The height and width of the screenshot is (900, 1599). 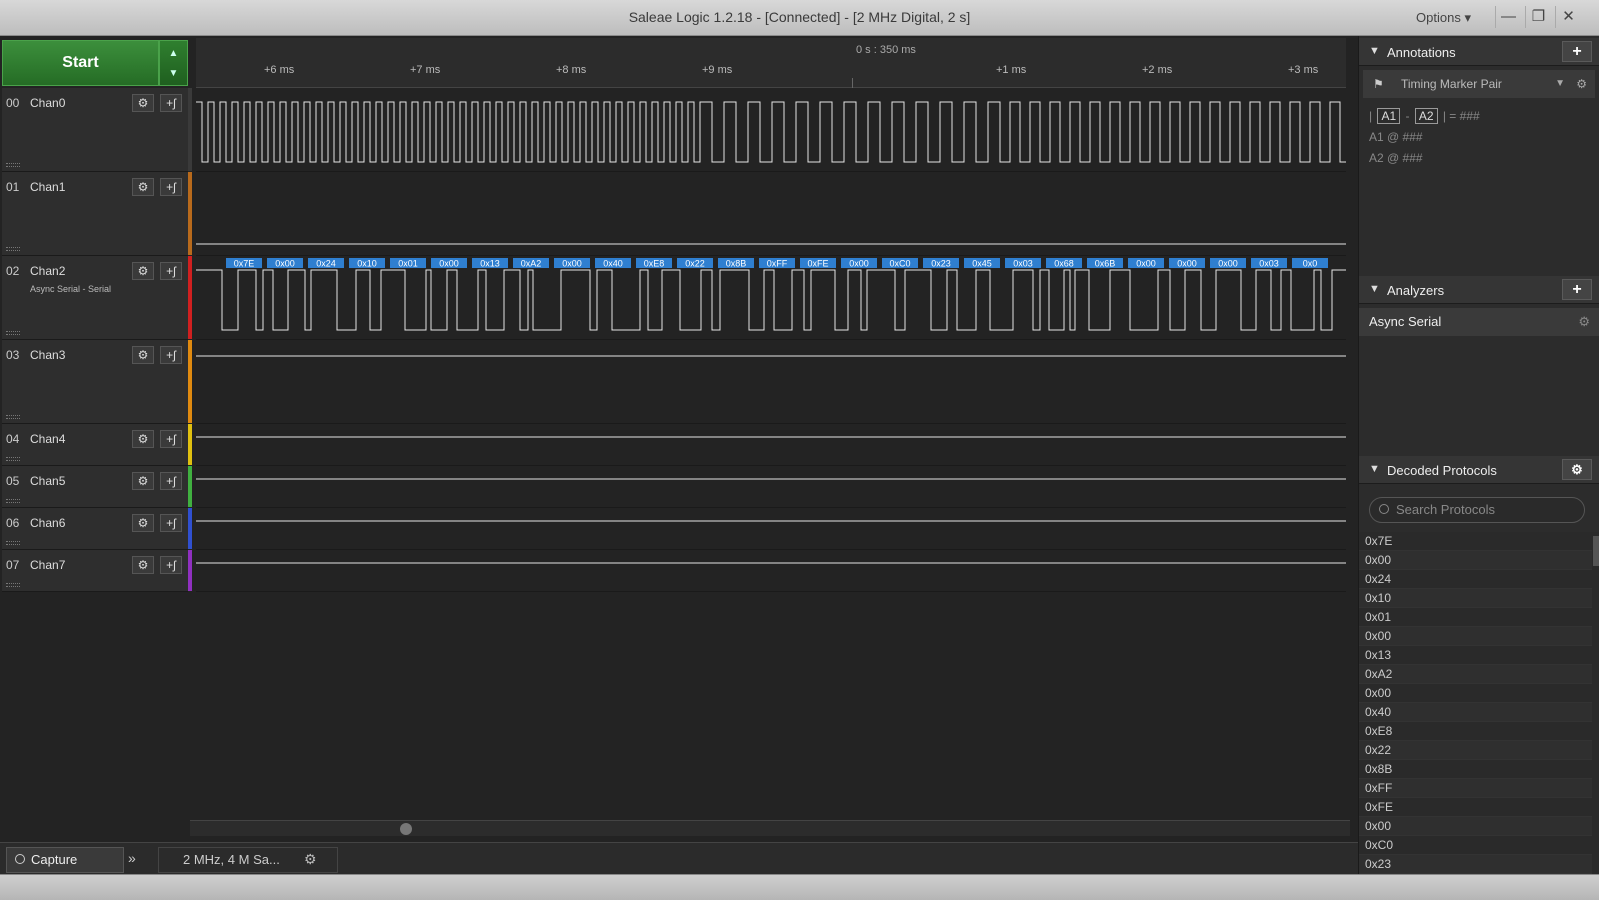 I want to click on marker-a2: A2, so click(x=1426, y=116).